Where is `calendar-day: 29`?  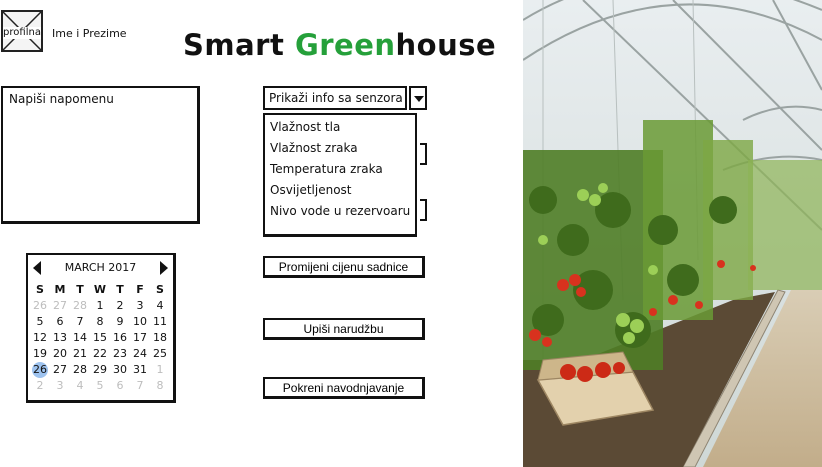
calendar-day: 29 is located at coordinates (100, 370).